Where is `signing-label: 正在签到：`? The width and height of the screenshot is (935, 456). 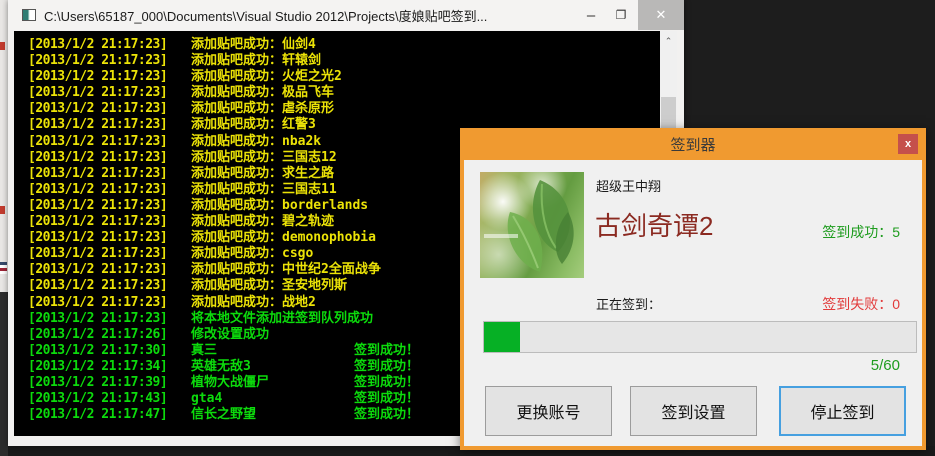
signing-label: 正在签到： is located at coordinates (629, 304).